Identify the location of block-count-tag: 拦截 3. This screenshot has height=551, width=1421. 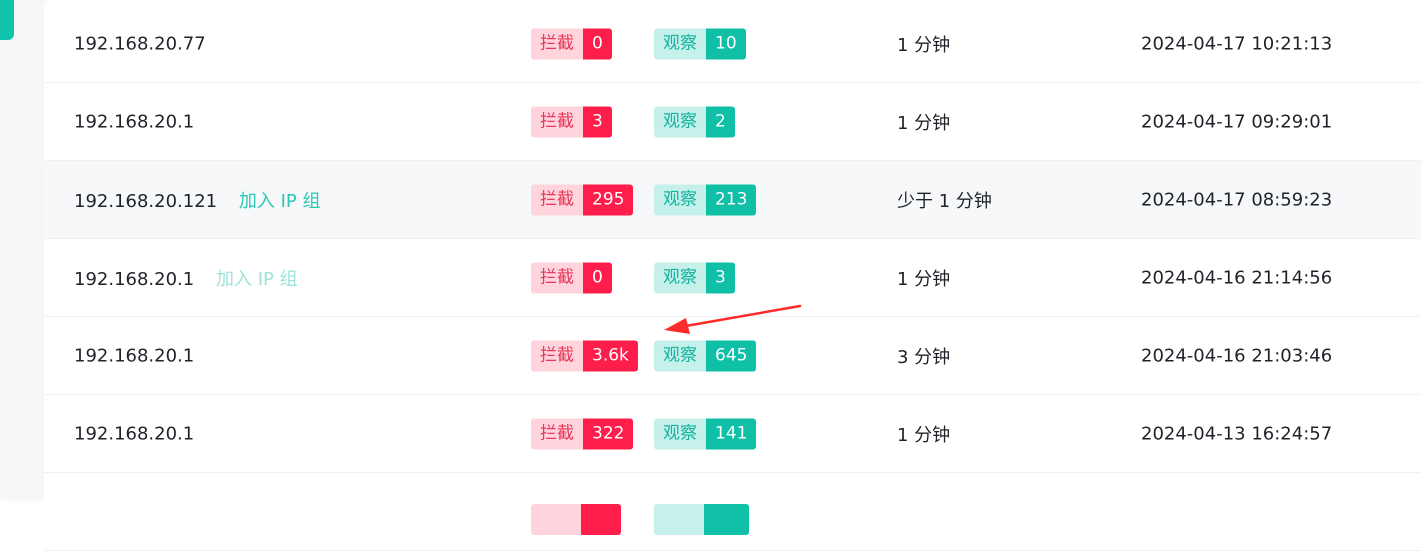
(571, 121).